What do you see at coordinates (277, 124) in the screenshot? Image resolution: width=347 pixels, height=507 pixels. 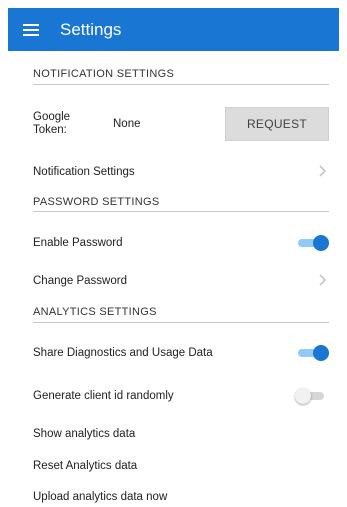 I see `request-button: REQUEST` at bounding box center [277, 124].